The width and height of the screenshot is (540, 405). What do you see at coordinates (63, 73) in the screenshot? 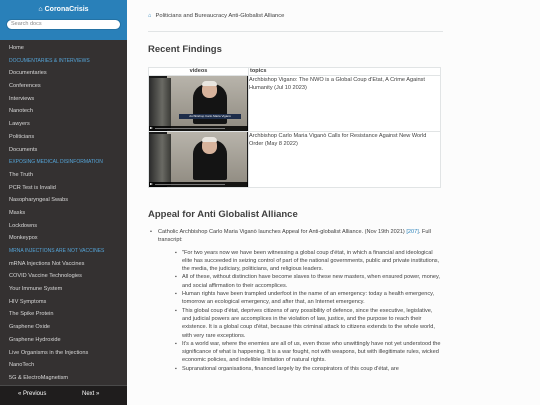
I see `sidebar-item-documentaries: Documentaries` at bounding box center [63, 73].